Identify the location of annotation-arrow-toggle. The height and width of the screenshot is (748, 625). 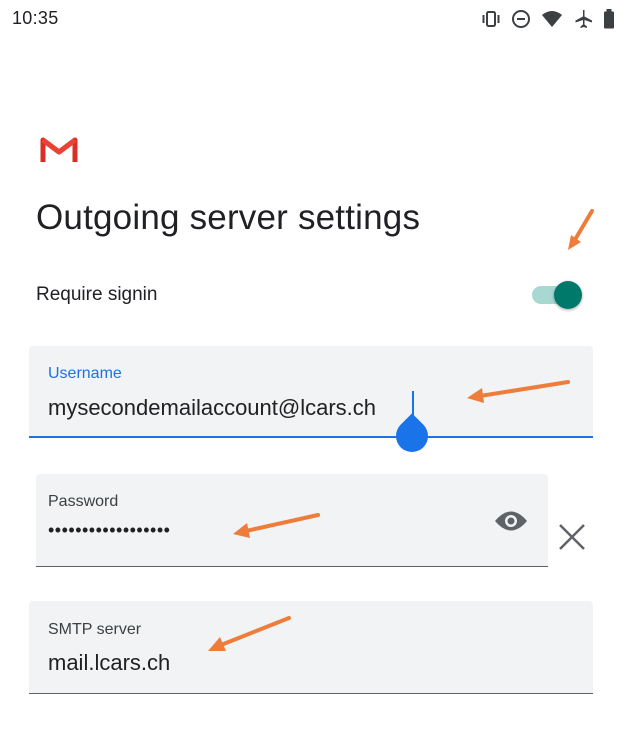
(581, 229).